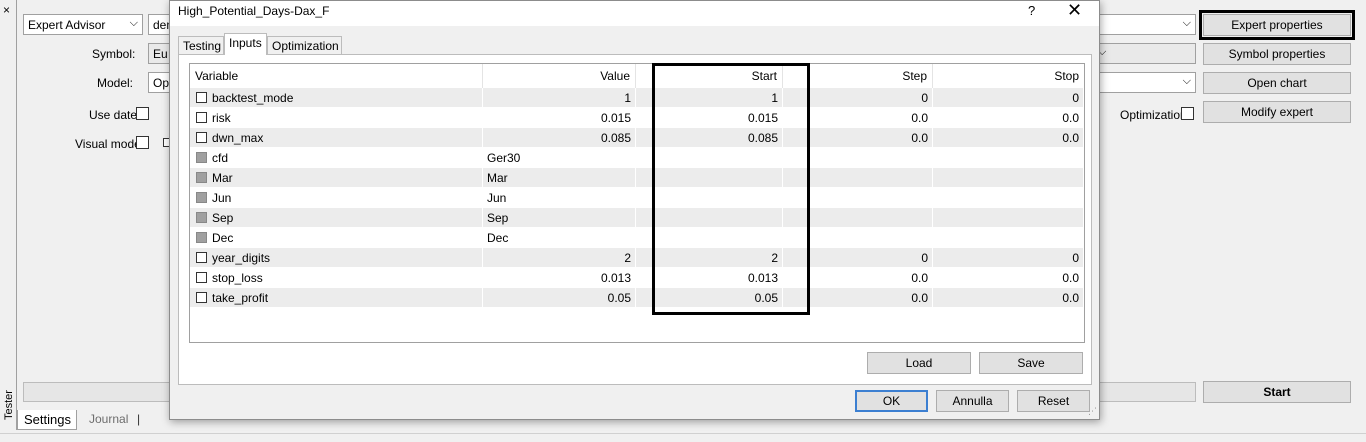 The image size is (1366, 442). Describe the element at coordinates (637, 98) in the screenshot. I see `table-row: backtest_mode 1 1 0 0` at that location.